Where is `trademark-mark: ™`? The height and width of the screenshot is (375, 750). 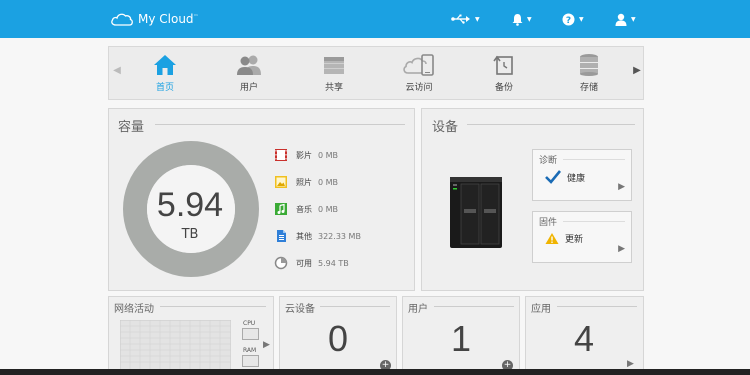 trademark-mark: ™ is located at coordinates (196, 17).